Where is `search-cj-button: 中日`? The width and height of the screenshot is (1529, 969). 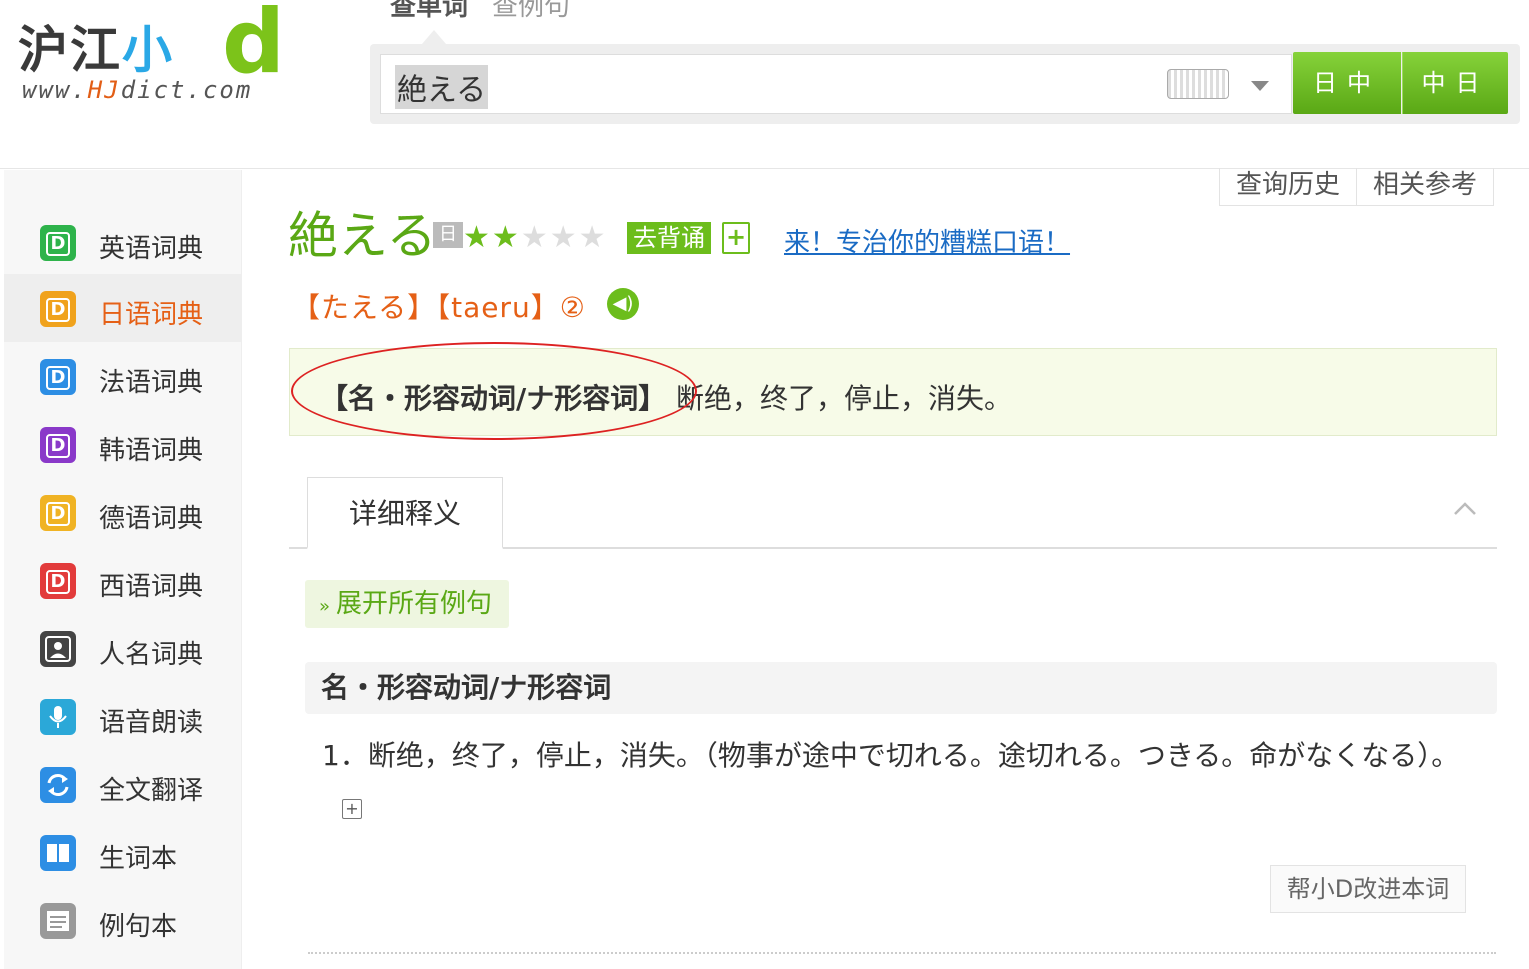
search-cj-button: 中日 is located at coordinates (1455, 83).